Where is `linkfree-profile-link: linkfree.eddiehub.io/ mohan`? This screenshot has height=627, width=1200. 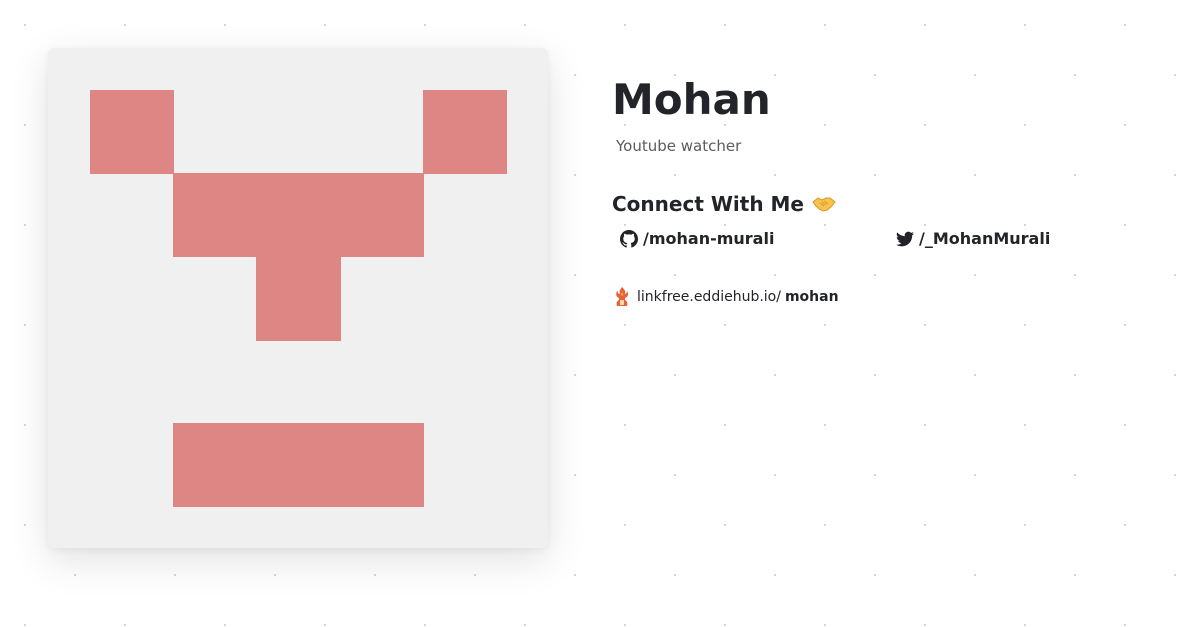 linkfree-profile-link: linkfree.eddiehub.io/ mohan is located at coordinates (892, 297).